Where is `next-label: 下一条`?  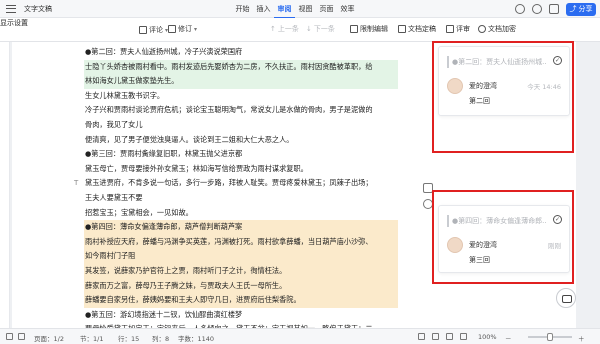
next-label: 下一条 is located at coordinates (324, 29).